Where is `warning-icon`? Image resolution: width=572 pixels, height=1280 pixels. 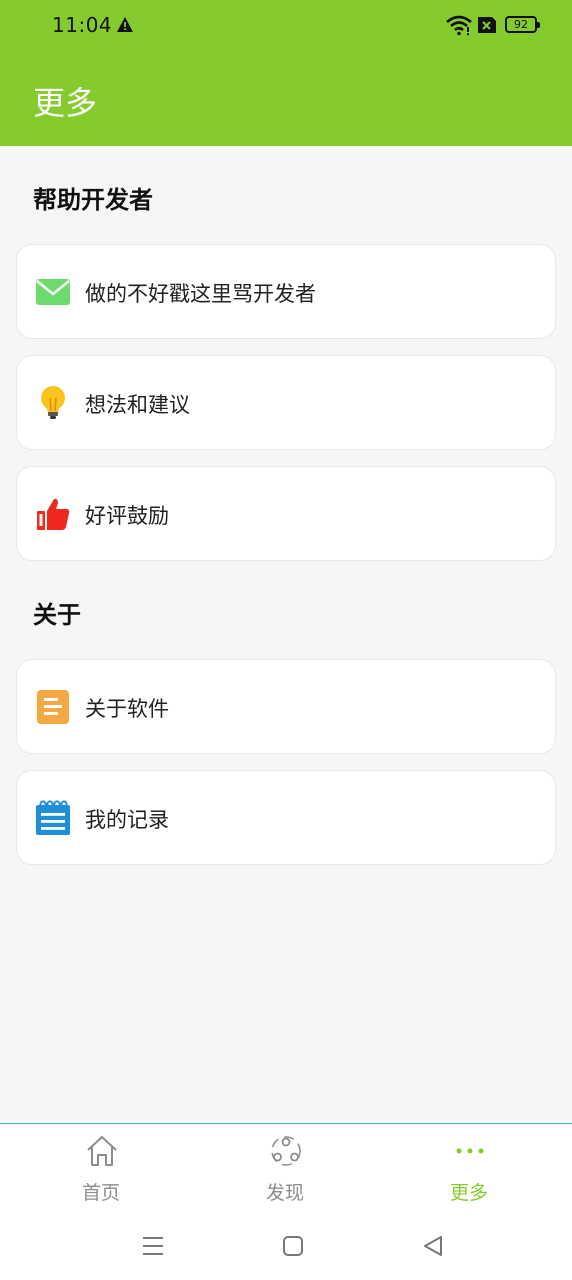 warning-icon is located at coordinates (125, 24).